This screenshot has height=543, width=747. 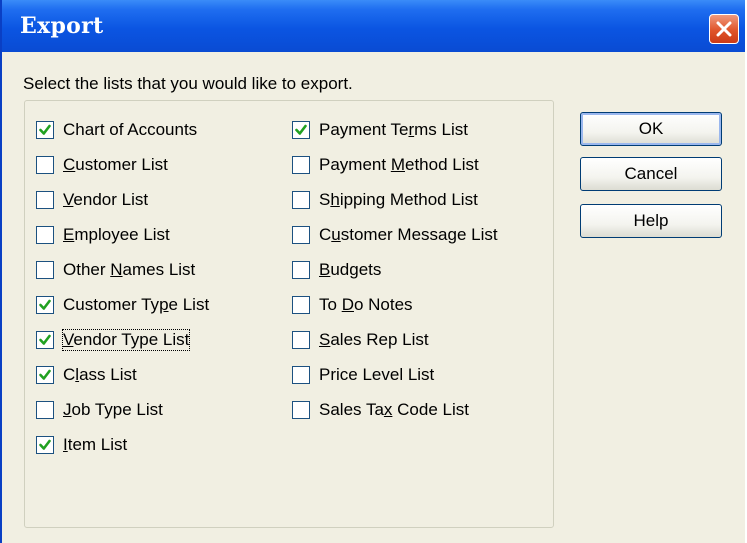 I want to click on checkbox-label: Vendor List, so click(x=106, y=199).